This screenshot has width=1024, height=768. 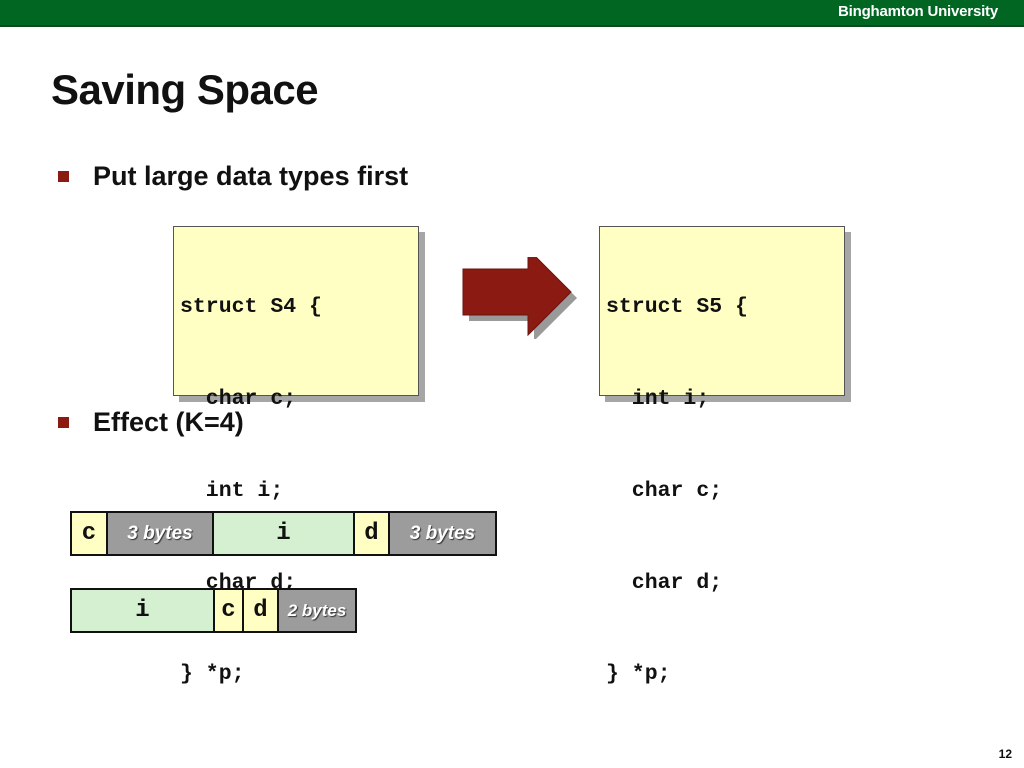 I want to click on memory-layout-s4: c 3 bytes i d 3 bytes, so click(x=283, y=533).